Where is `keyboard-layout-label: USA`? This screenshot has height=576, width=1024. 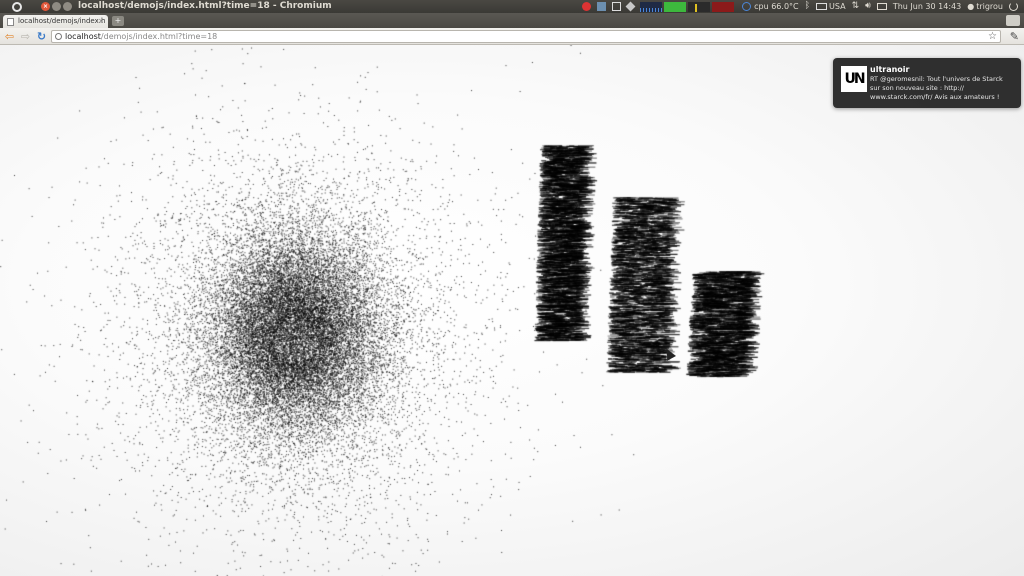
keyboard-layout-label: USA is located at coordinates (837, 6).